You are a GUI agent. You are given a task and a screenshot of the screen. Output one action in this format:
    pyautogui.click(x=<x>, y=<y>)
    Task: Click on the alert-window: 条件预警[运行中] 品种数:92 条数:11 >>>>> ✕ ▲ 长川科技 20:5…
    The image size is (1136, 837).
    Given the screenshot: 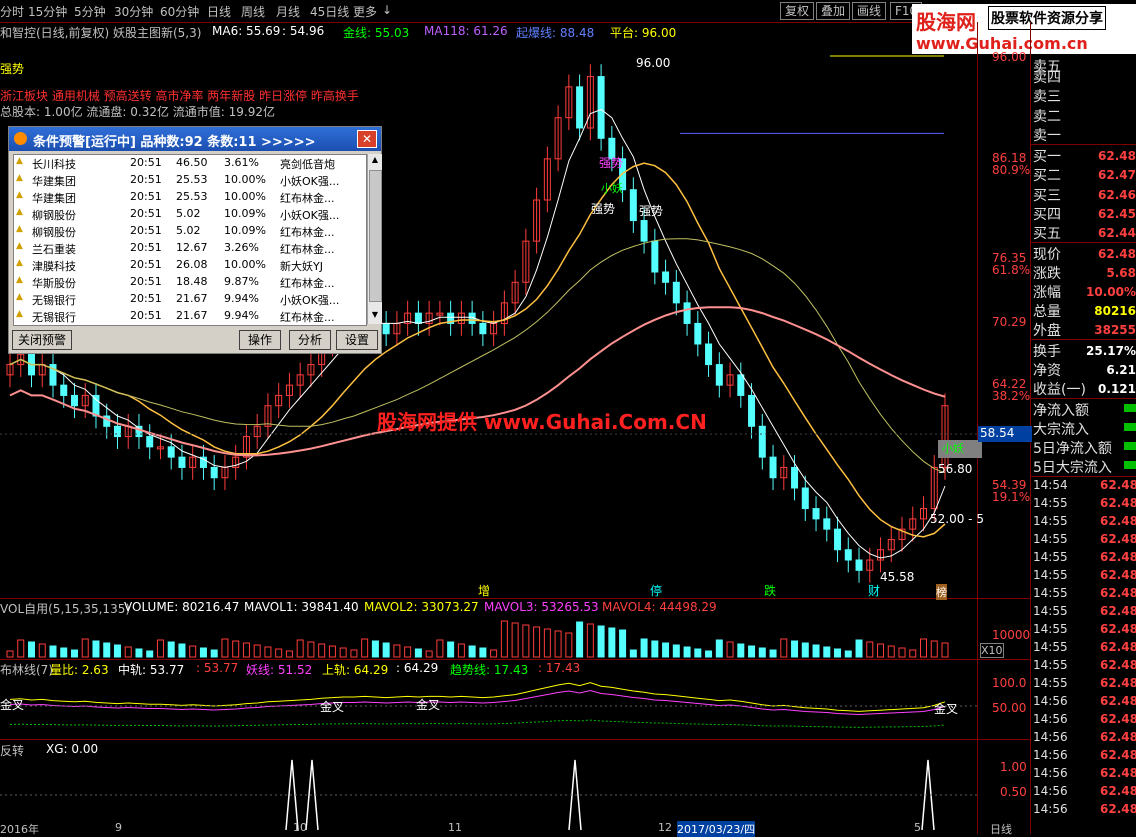 What is the action you would take?
    pyautogui.click(x=195, y=240)
    